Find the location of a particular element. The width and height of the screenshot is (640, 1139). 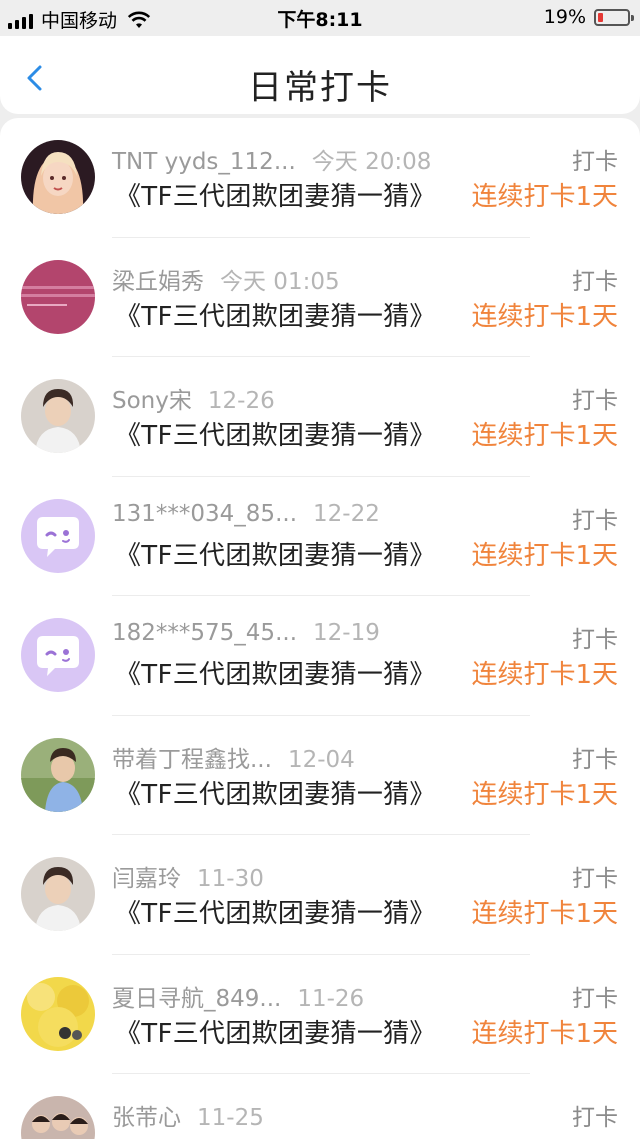

item-meta: 131***034_85... 12-22 is located at coordinates (246, 514).